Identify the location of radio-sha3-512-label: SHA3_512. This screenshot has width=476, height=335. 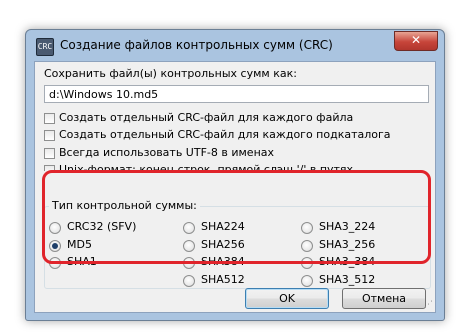
(347, 279).